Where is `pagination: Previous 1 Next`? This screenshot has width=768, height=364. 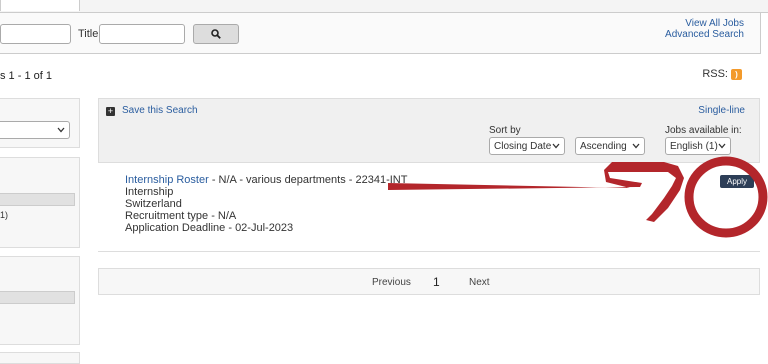
pagination: Previous 1 Next is located at coordinates (429, 281).